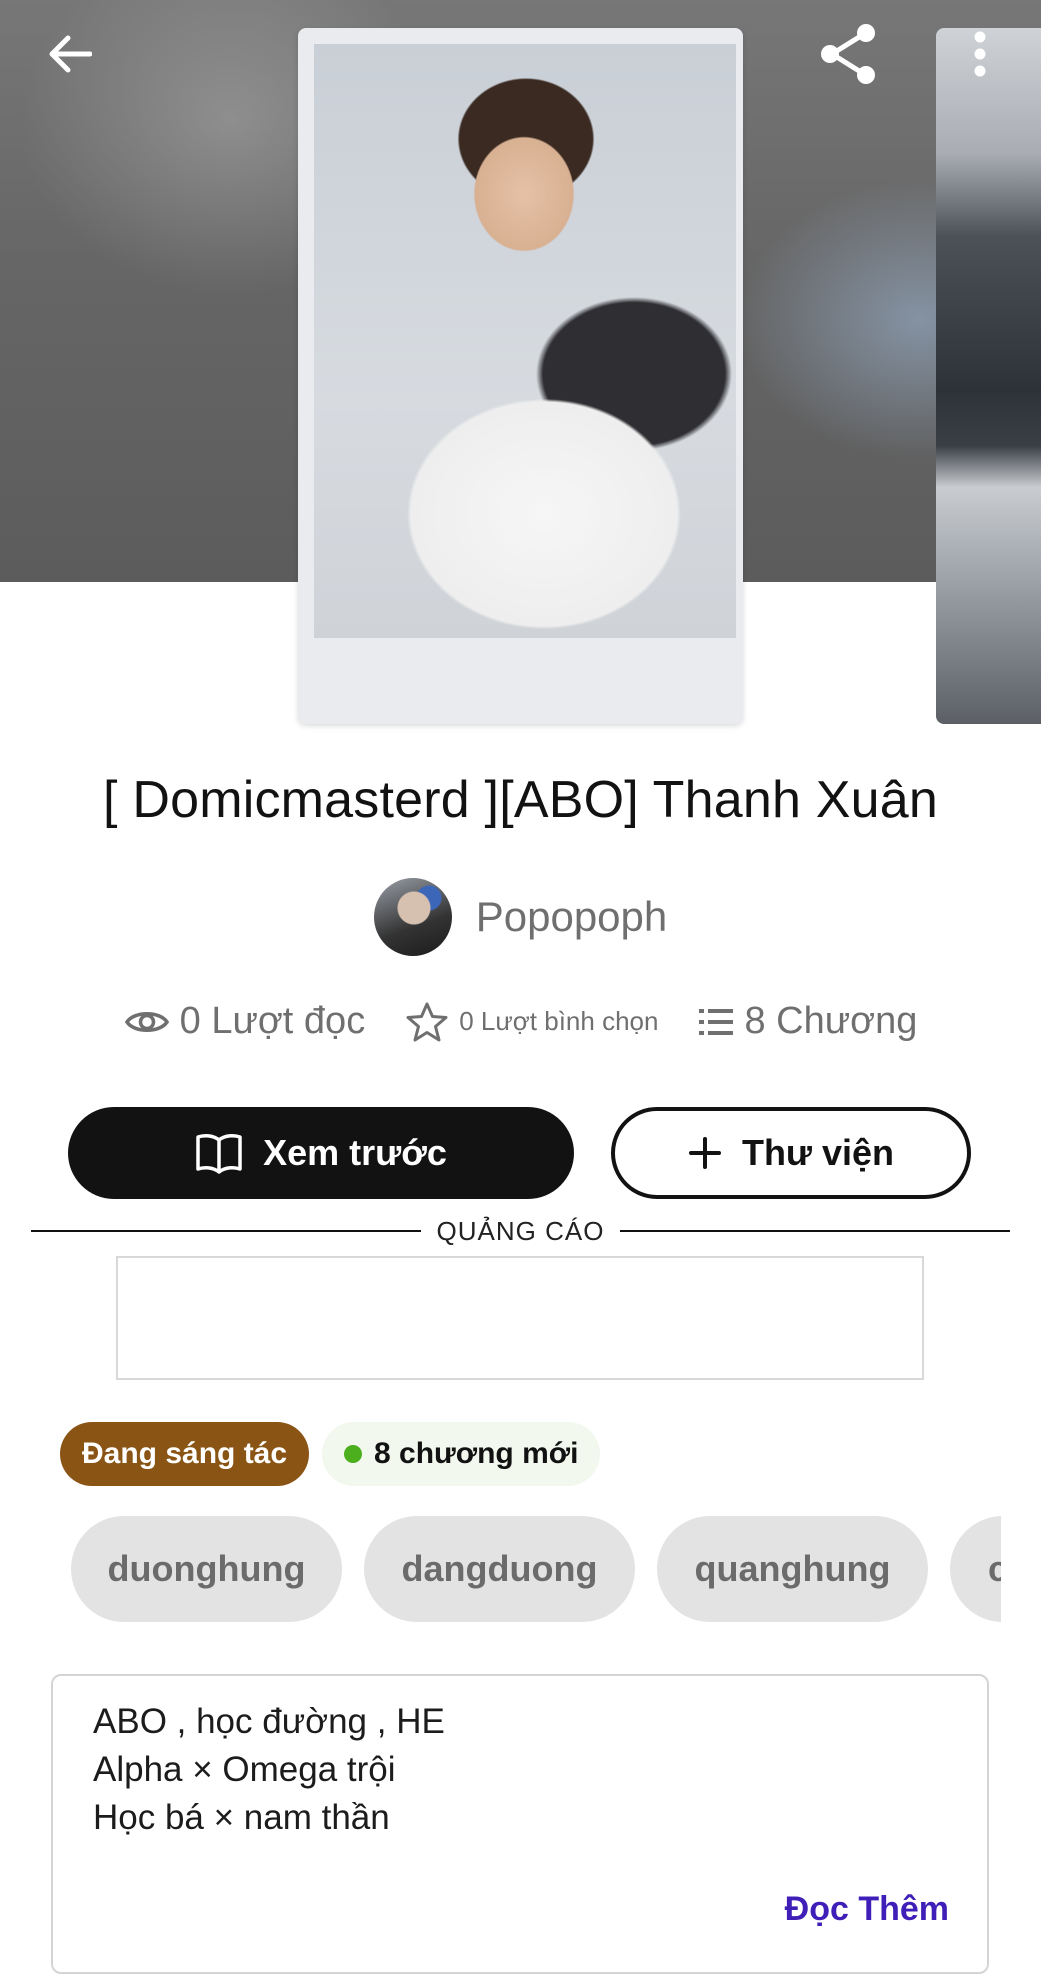 This screenshot has height=1974, width=1041. I want to click on story-stats: 0 Lượt đọc 0 Lượt bình chọn 8 Chương, so click(520, 1021).